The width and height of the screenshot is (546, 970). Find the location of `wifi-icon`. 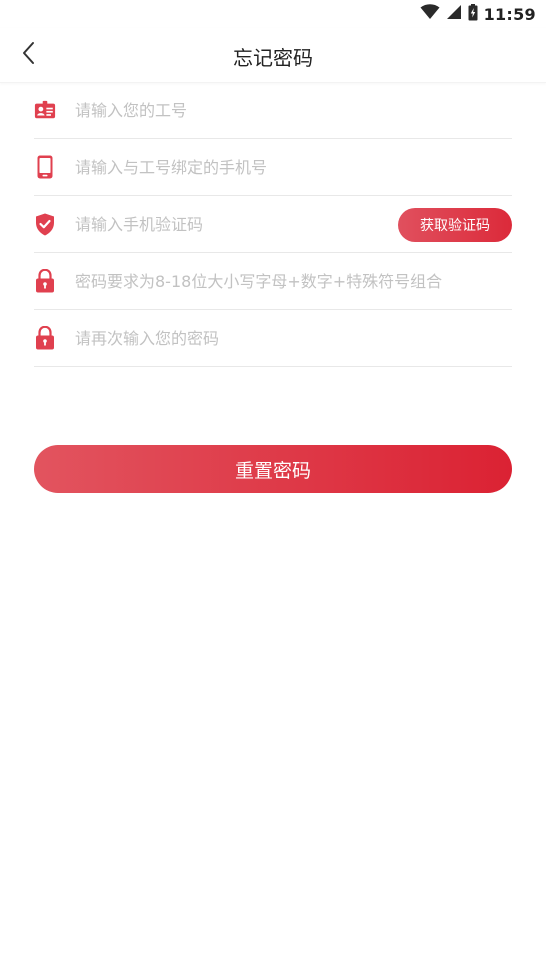

wifi-icon is located at coordinates (430, 14).